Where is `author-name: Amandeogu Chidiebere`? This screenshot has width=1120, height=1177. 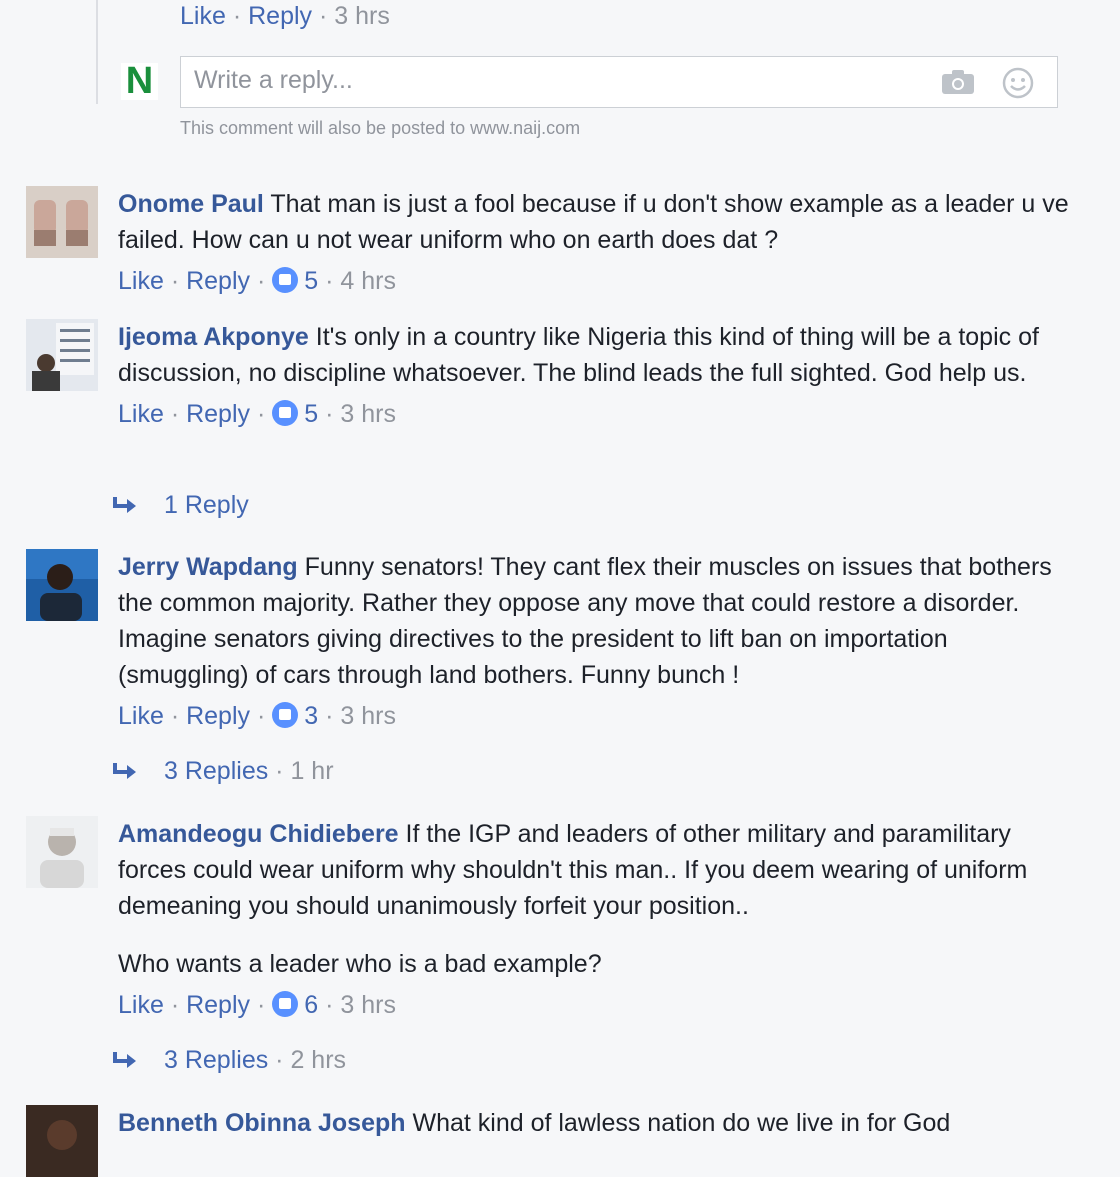
author-name: Amandeogu Chidiebere is located at coordinates (258, 834).